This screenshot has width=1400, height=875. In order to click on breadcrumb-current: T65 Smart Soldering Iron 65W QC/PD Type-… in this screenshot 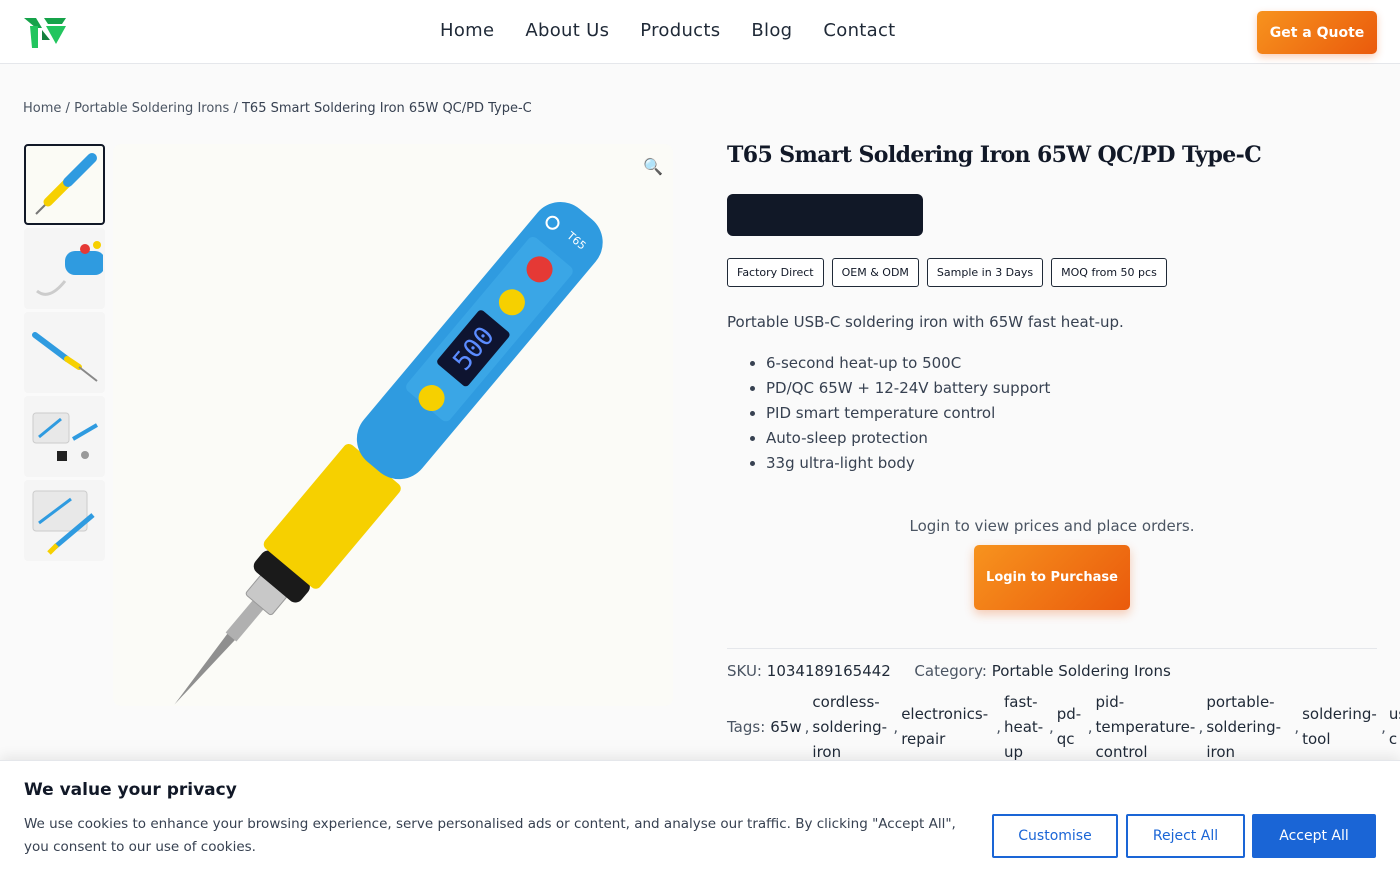, I will do `click(386, 108)`.